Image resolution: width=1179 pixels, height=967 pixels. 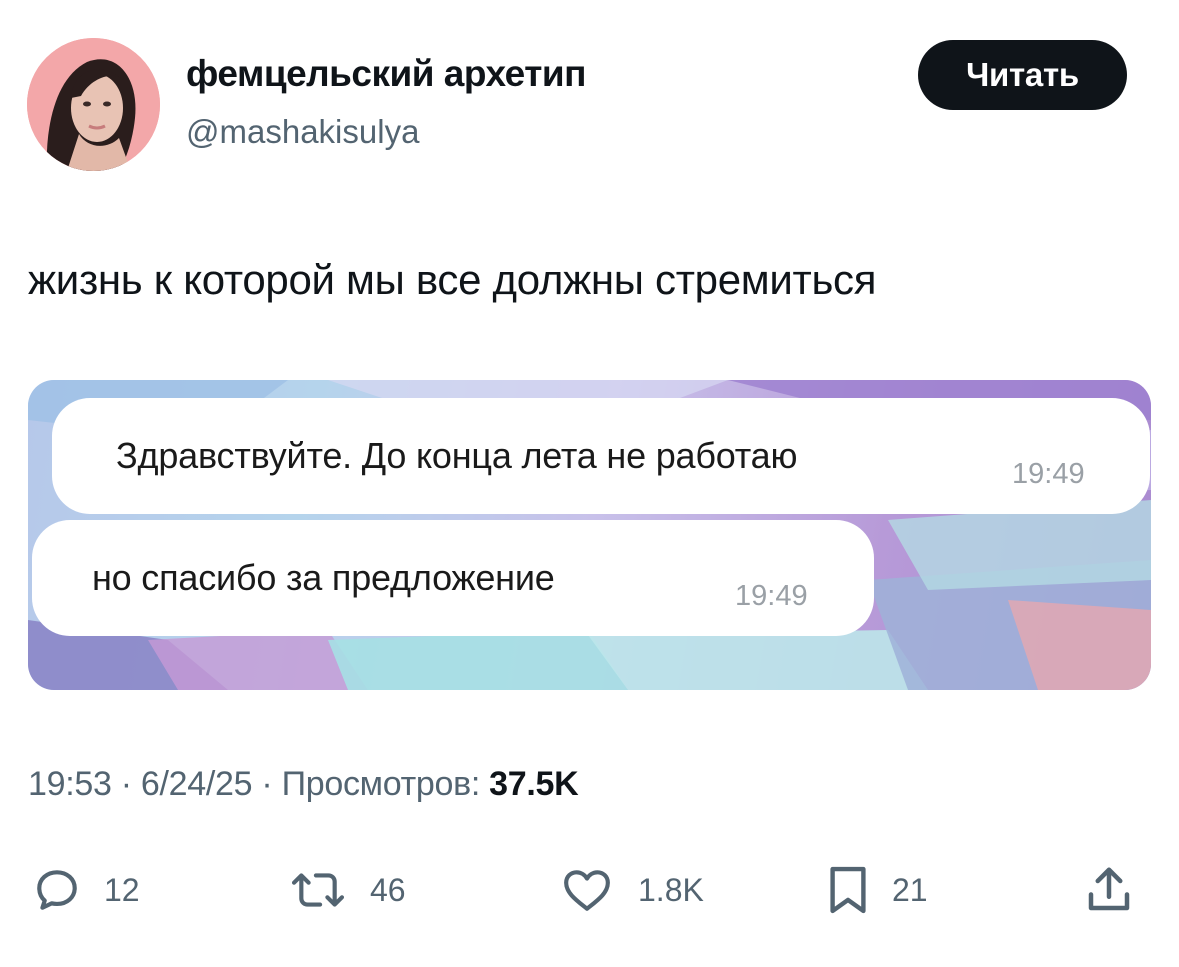 I want to click on author-display-name: фемцельский архетип, so click(x=386, y=74).